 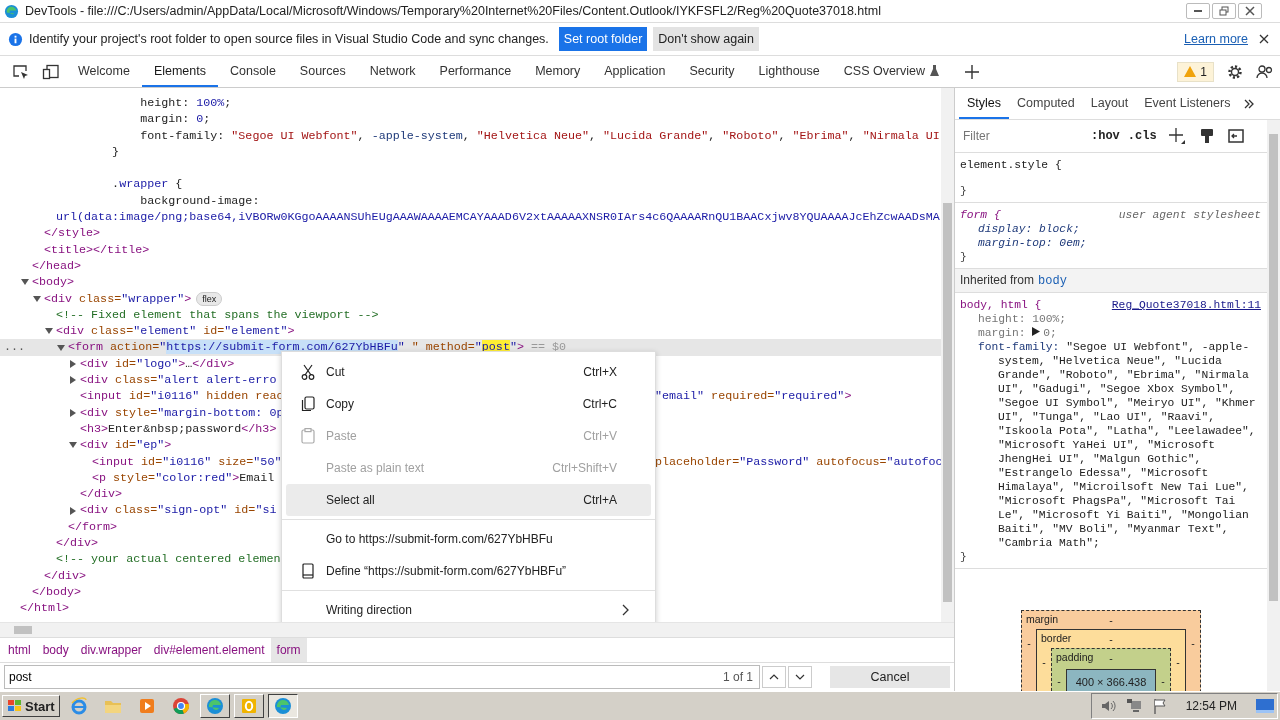 I want to click on menu-item: Define “https://submit-form.com/627YbHBFu”, so click(x=468, y=571).